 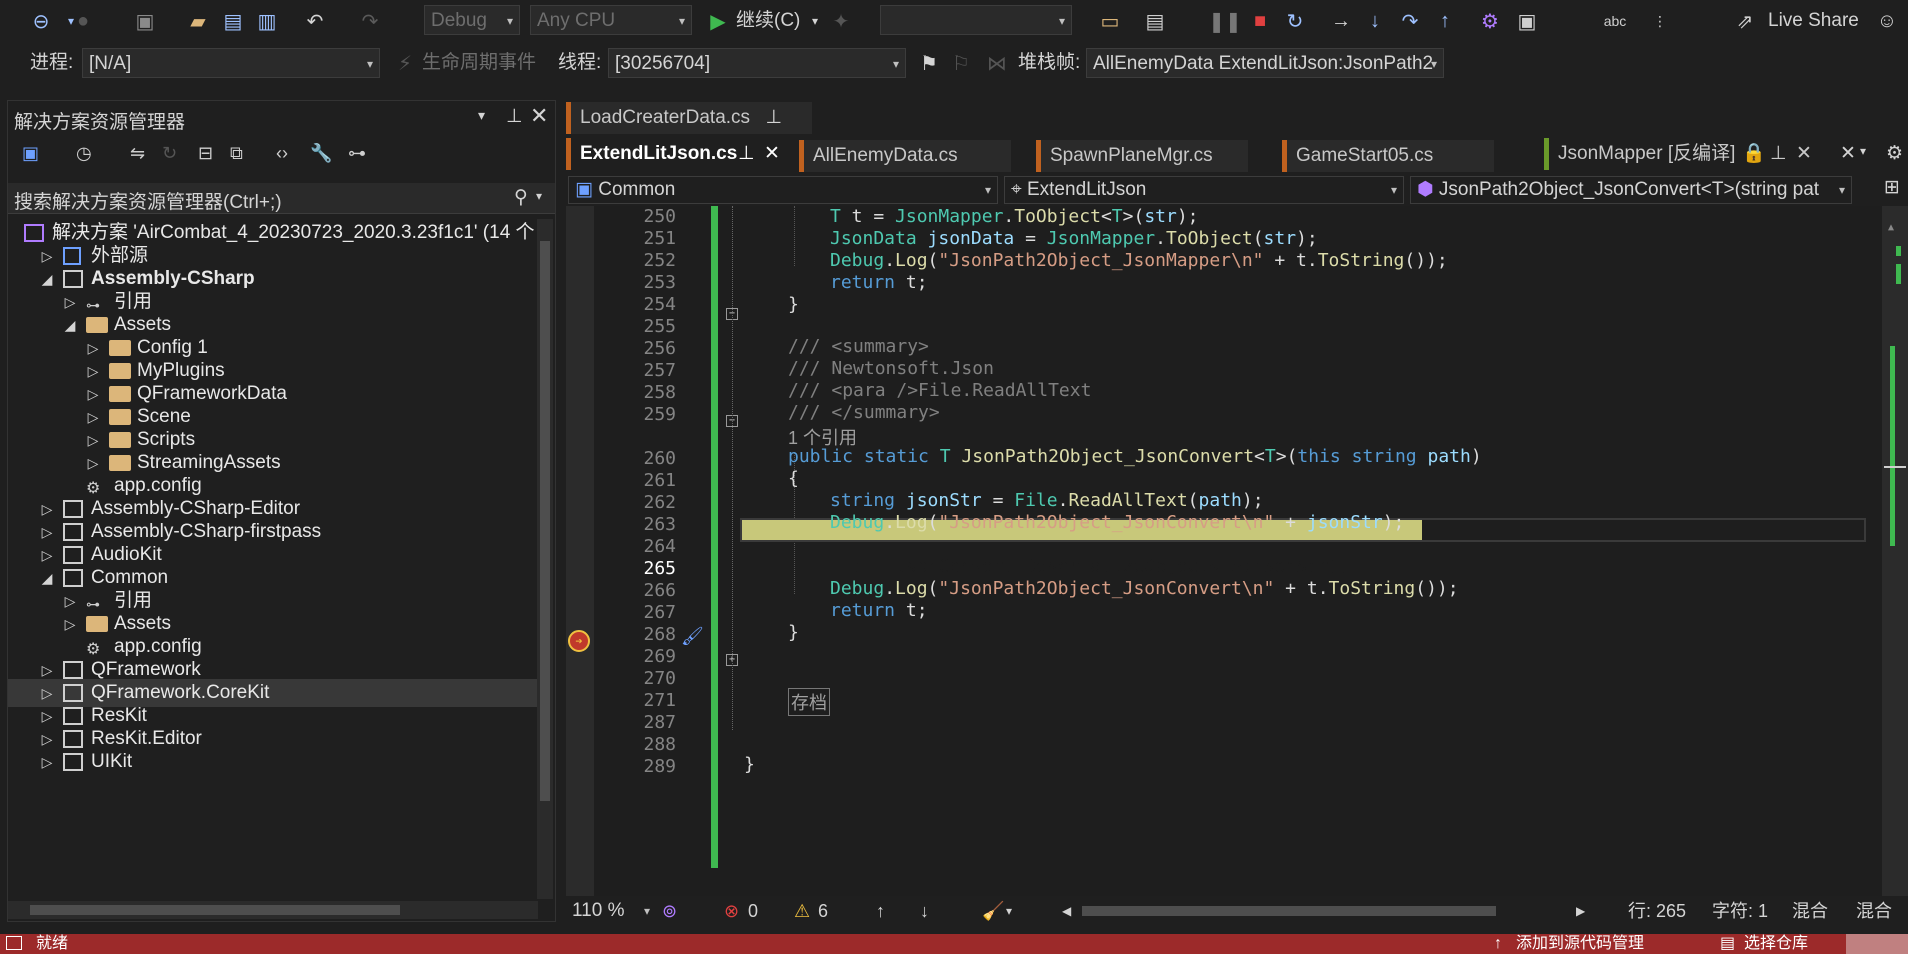 I want to click on settings-icon: ⚙, so click(x=1894, y=153).